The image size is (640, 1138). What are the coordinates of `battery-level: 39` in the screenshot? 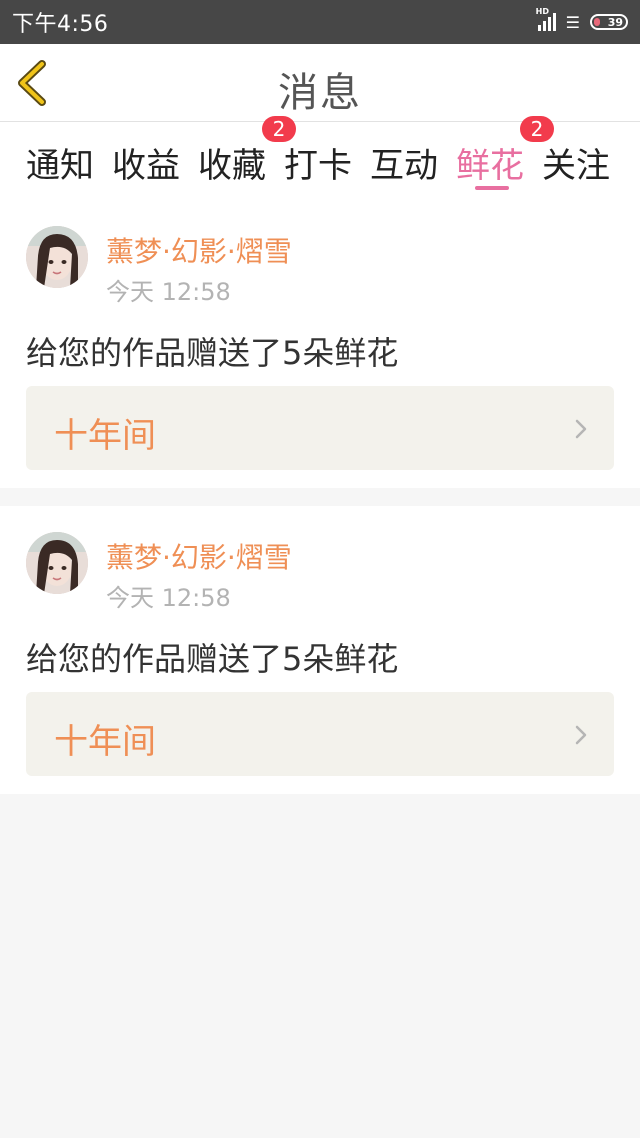 It's located at (615, 22).